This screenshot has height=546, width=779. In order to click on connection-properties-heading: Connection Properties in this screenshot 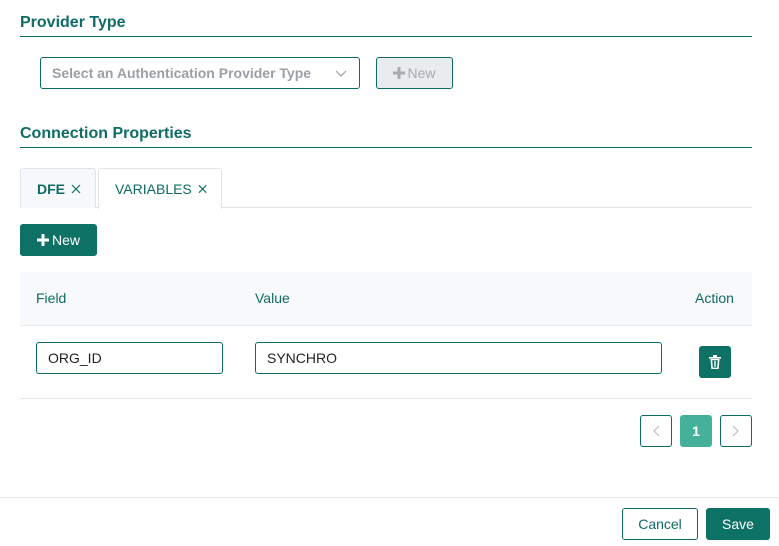, I will do `click(386, 136)`.